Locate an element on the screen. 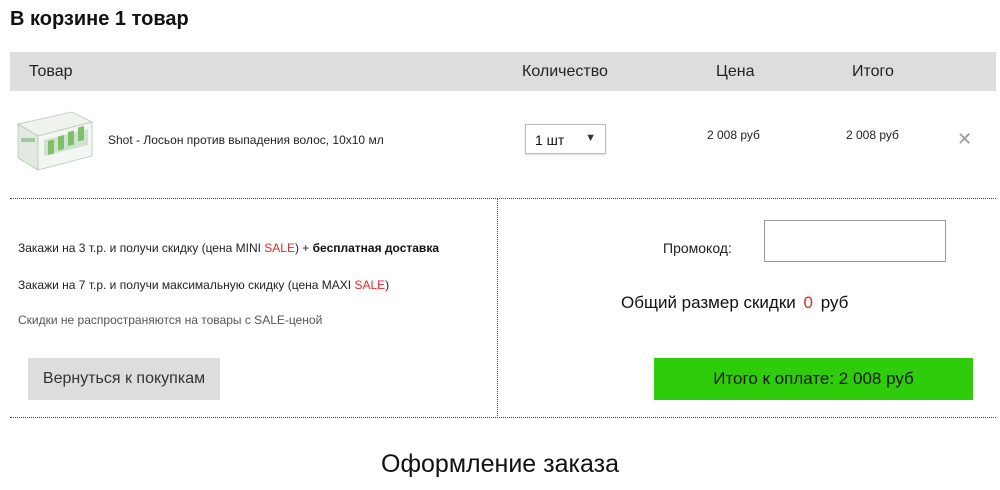  column-header-quantity: Количество is located at coordinates (565, 71).